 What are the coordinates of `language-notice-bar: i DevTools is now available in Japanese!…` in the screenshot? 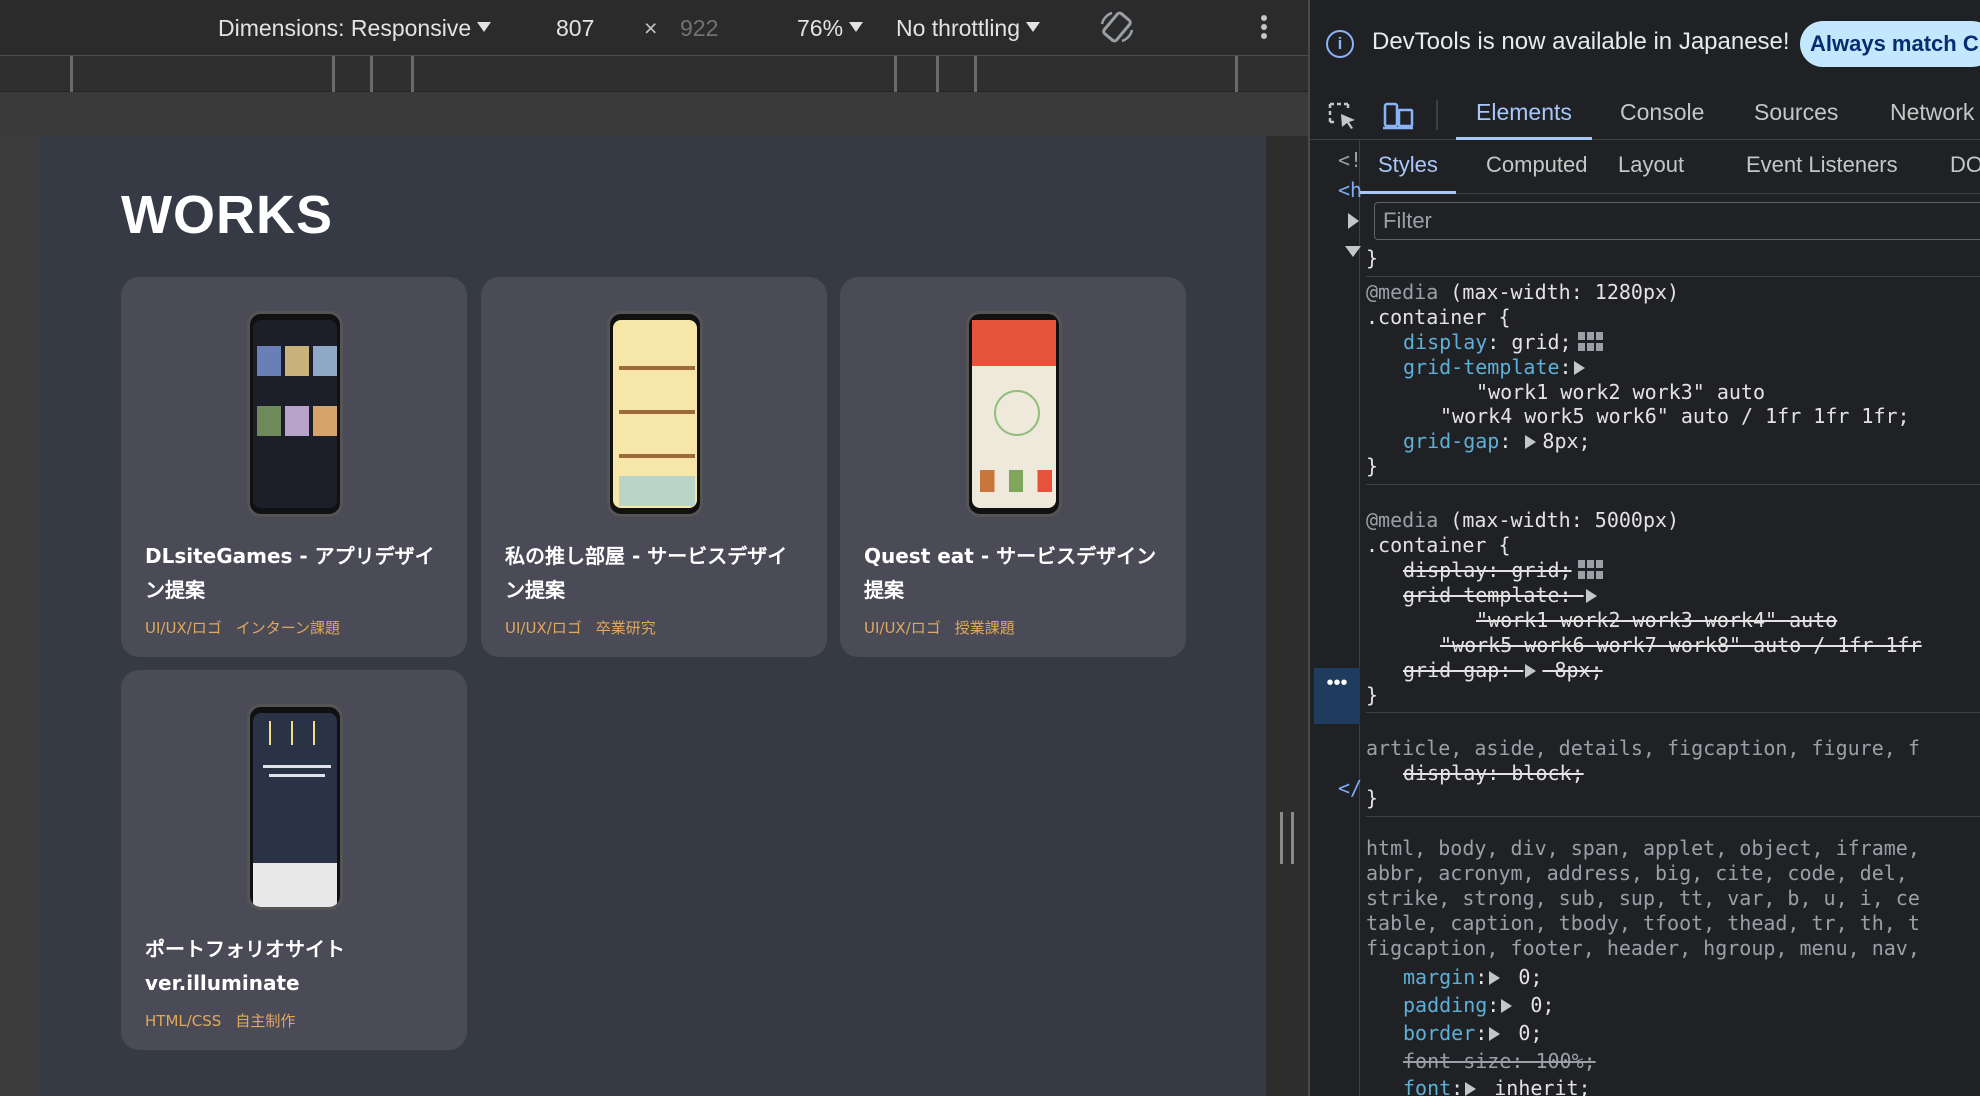 It's located at (1645, 44).